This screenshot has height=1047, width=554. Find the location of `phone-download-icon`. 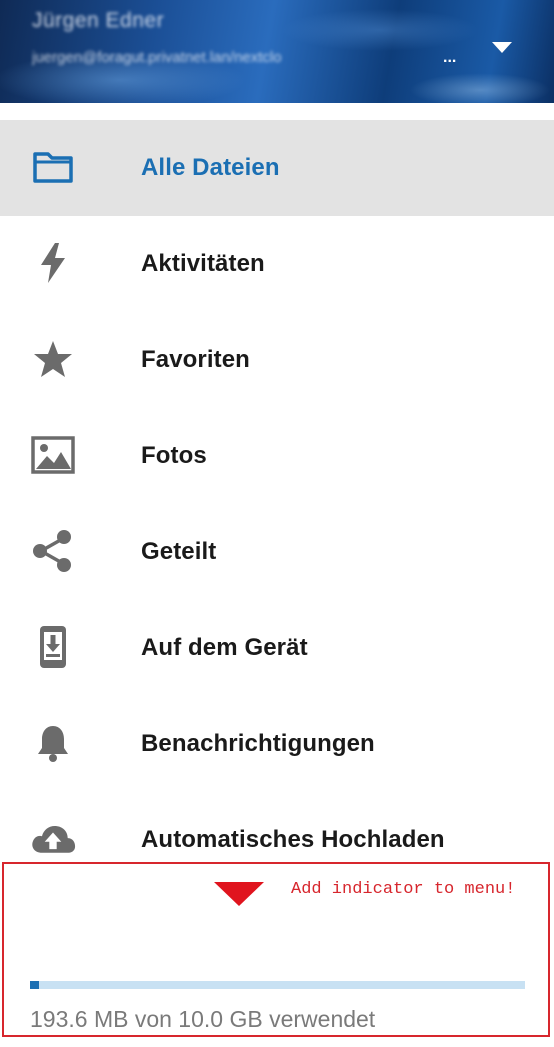

phone-download-icon is located at coordinates (53, 647).